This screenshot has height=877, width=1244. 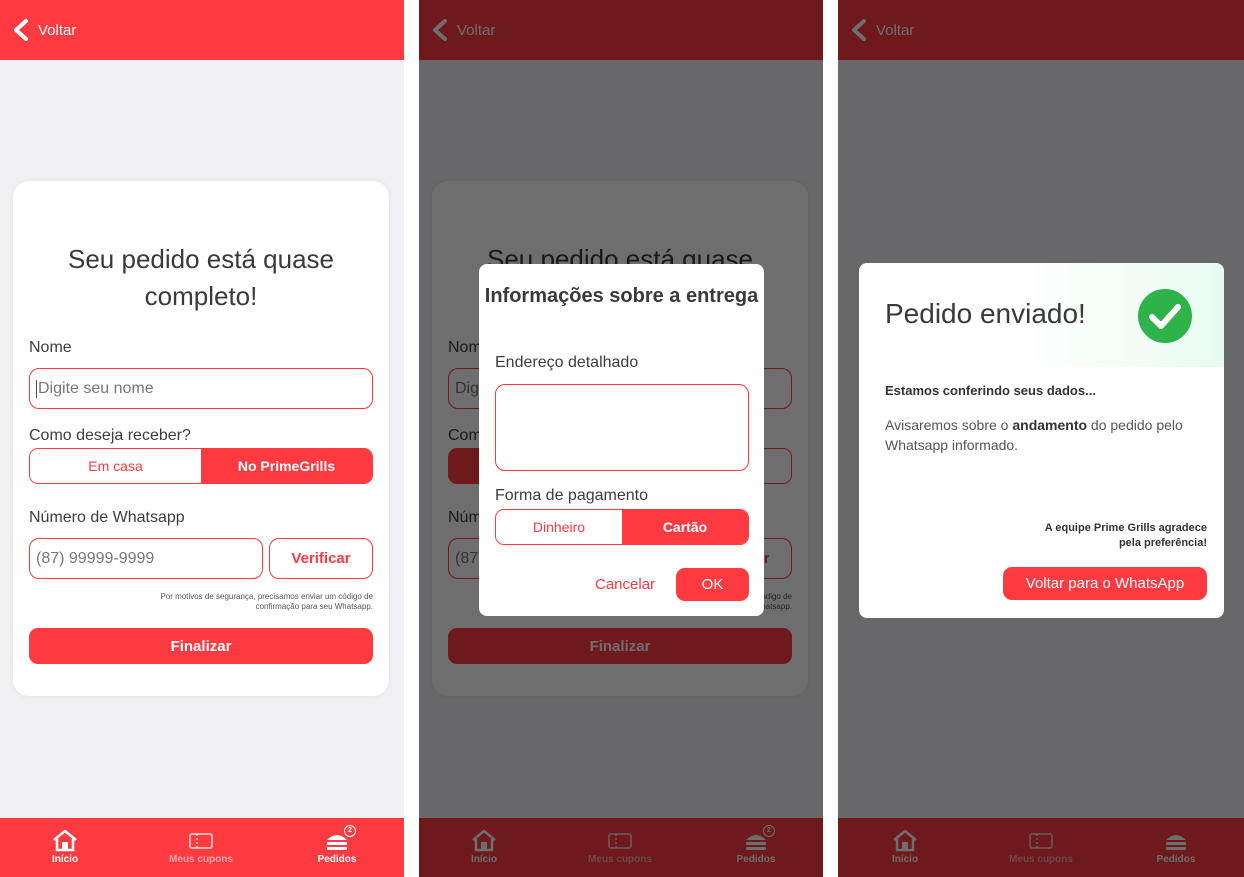 What do you see at coordinates (1162, 543) in the screenshot?
I see `signature-line-2: pela preferência!` at bounding box center [1162, 543].